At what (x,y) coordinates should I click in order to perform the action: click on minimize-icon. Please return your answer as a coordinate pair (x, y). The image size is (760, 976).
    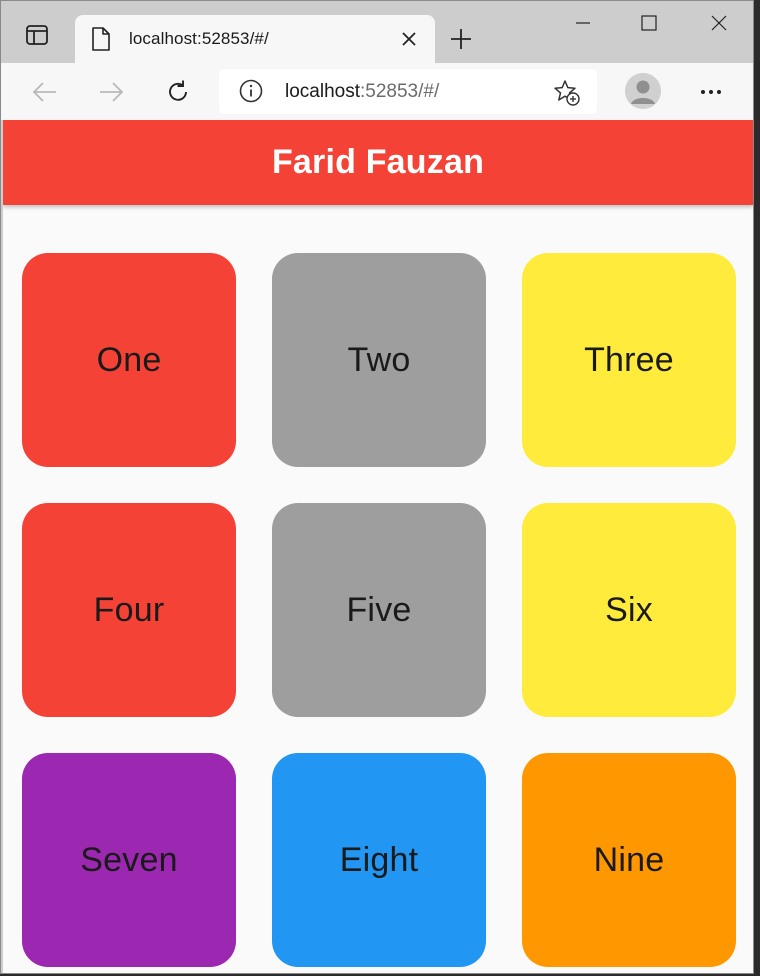
    Looking at the image, I should click on (583, 23).